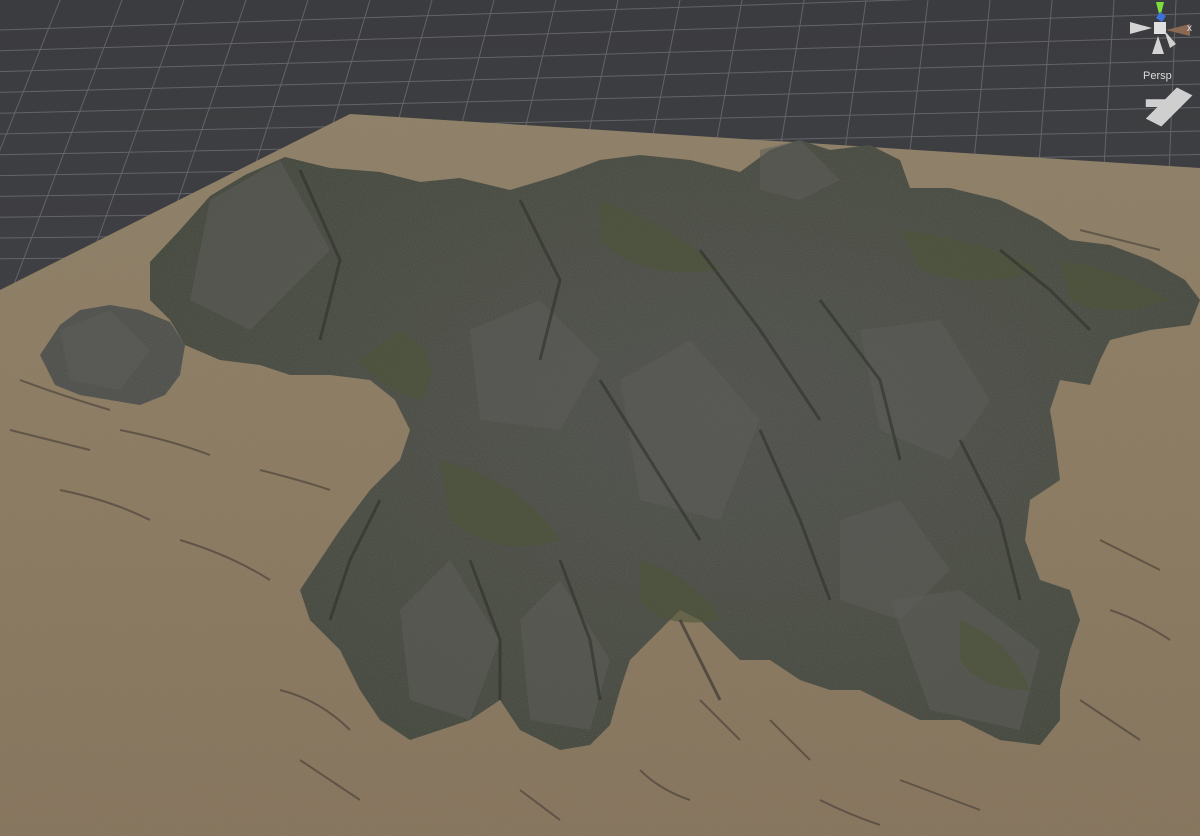 This screenshot has height=836, width=1200. I want to click on x-axis-label: x, so click(1189, 28).